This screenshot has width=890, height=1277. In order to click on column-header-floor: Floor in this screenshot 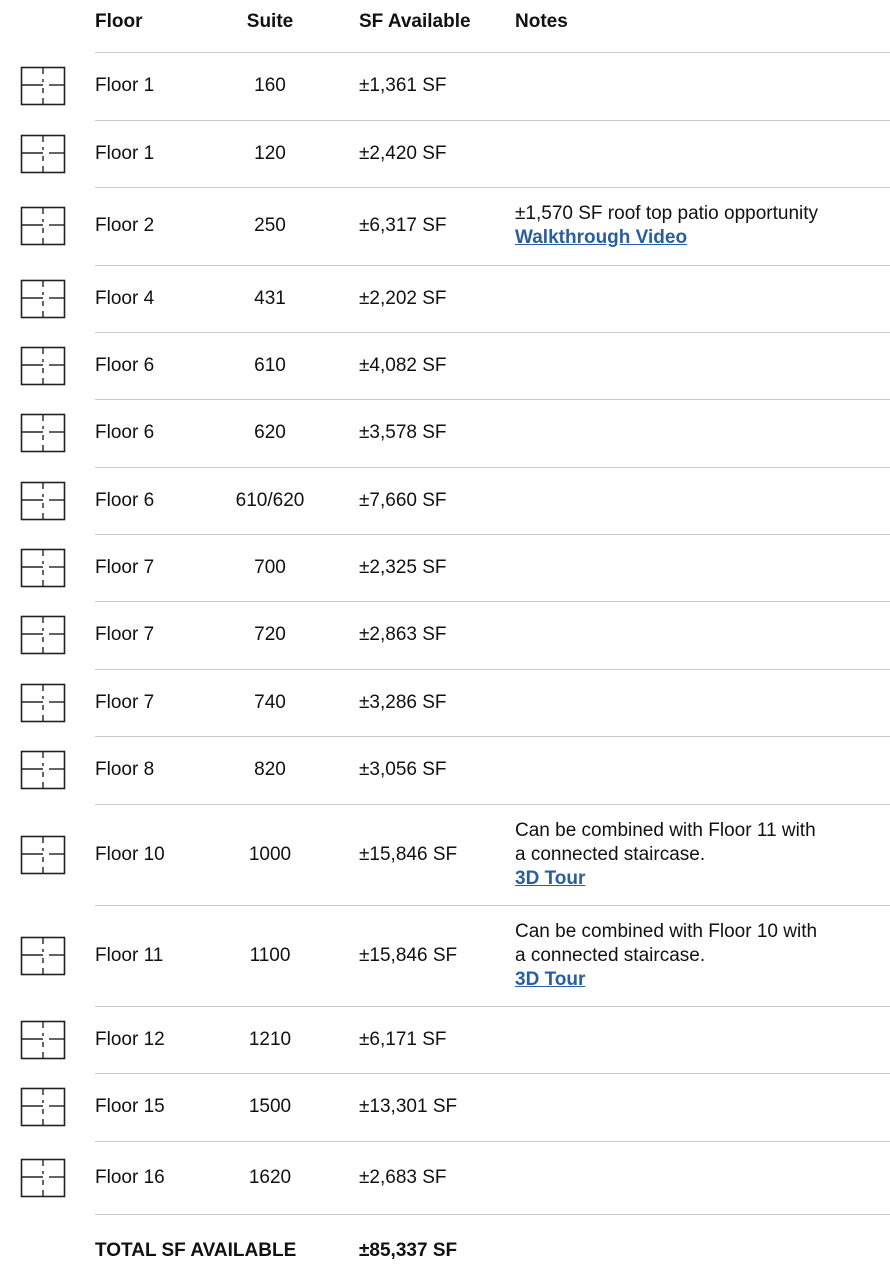, I will do `click(119, 21)`.